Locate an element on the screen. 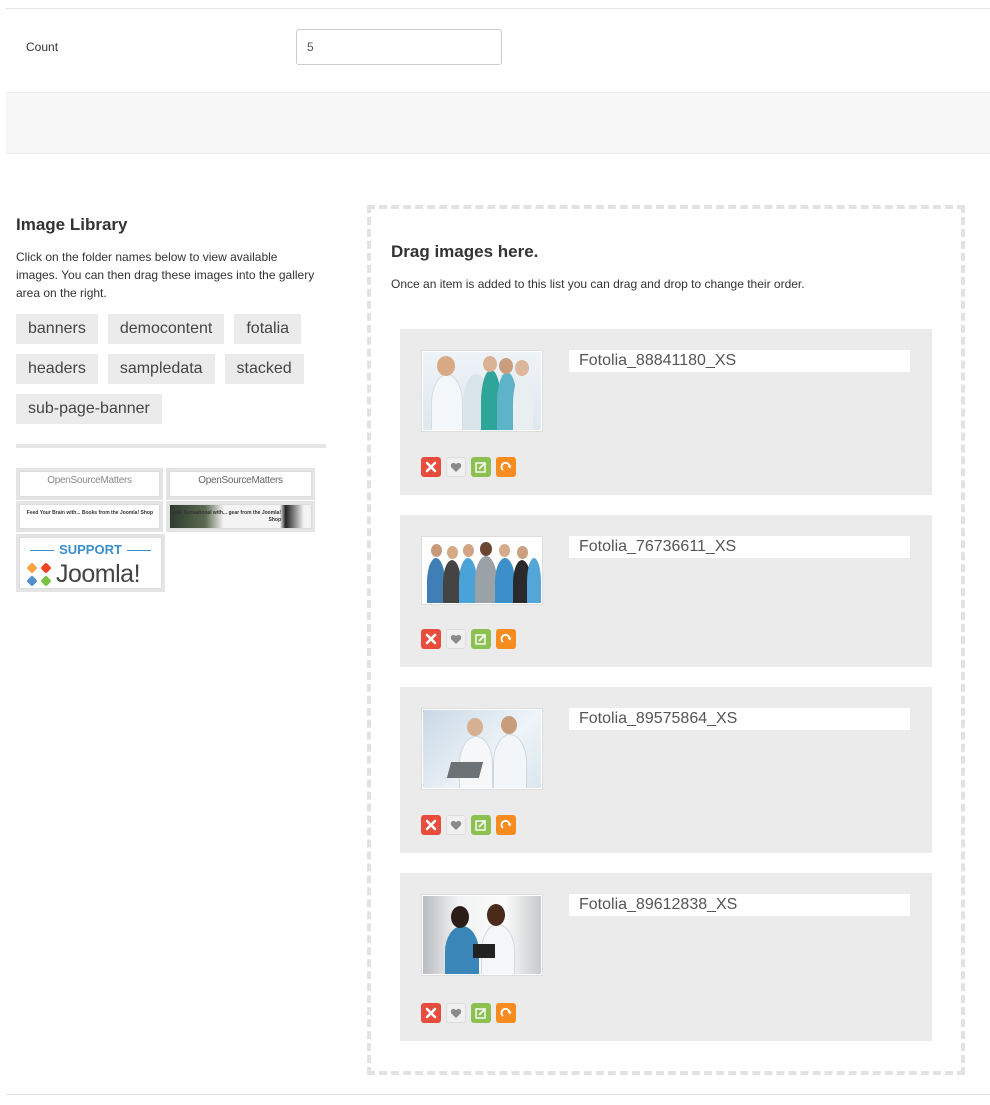 The height and width of the screenshot is (1105, 990). folder-headers: headers is located at coordinates (57, 369).